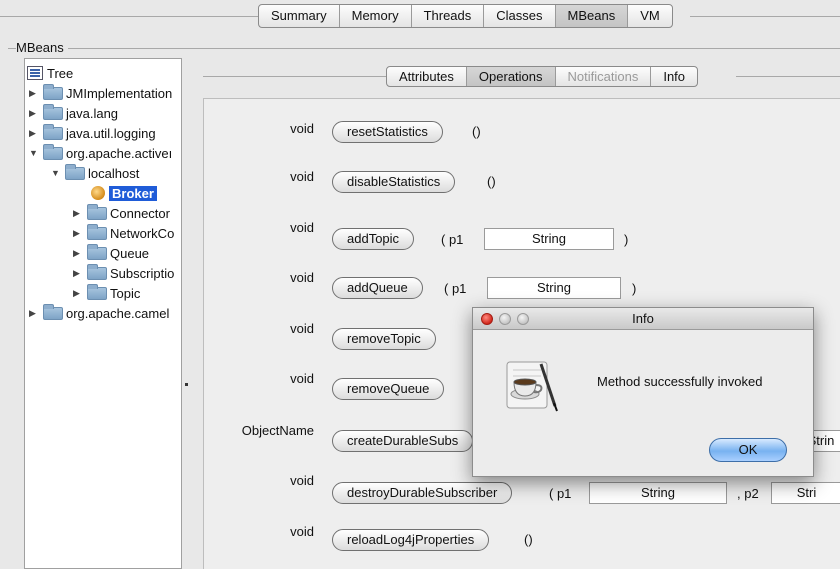  Describe the element at coordinates (142, 233) in the screenshot. I see `tree-node-label: NetworkCo` at that location.